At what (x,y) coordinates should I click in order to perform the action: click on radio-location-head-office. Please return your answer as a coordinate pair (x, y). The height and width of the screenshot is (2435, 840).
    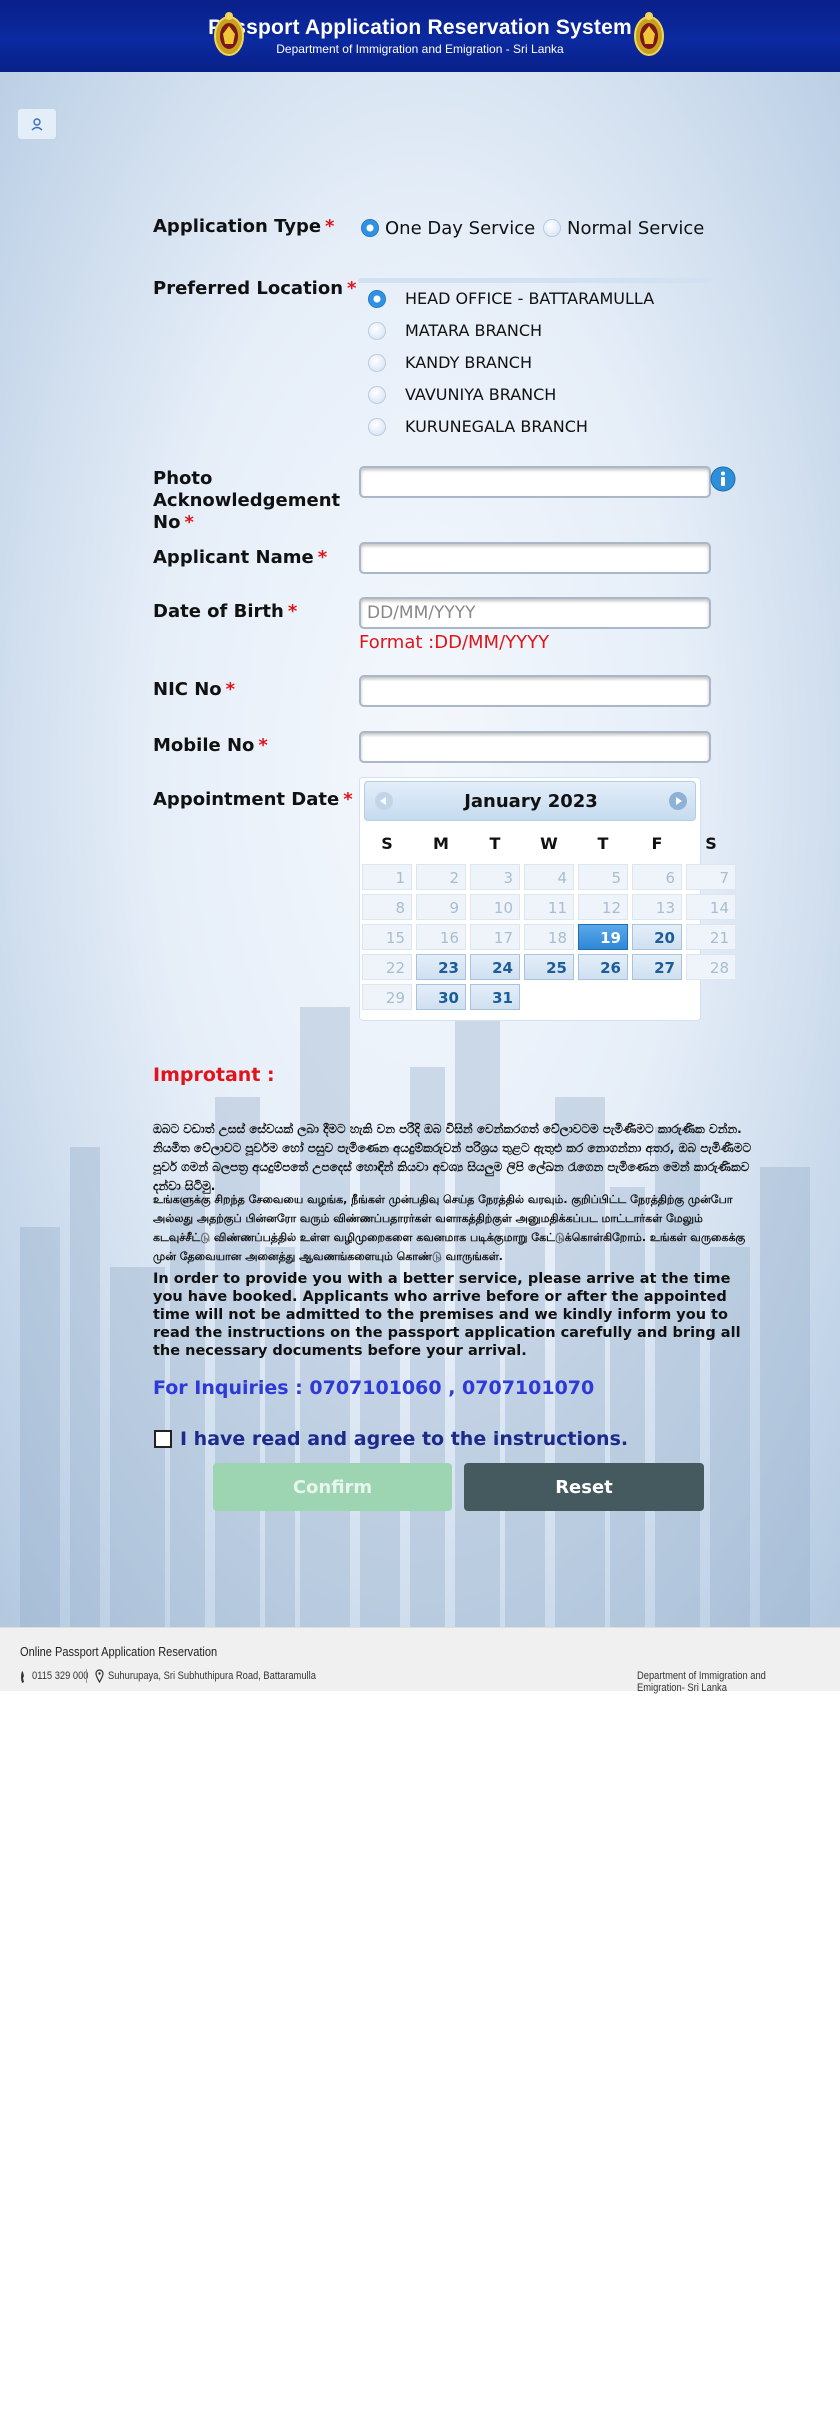
    Looking at the image, I should click on (377, 299).